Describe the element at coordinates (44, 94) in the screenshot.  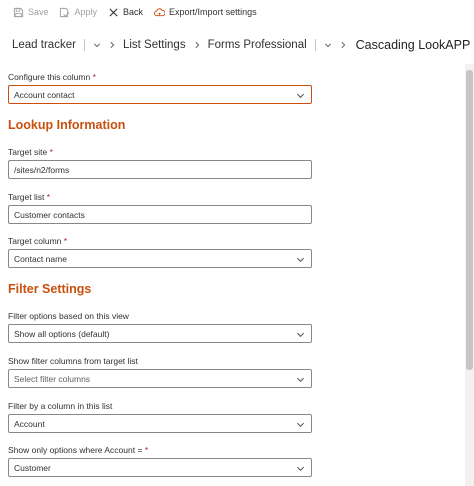
I see `configure-column-value: Account contact` at that location.